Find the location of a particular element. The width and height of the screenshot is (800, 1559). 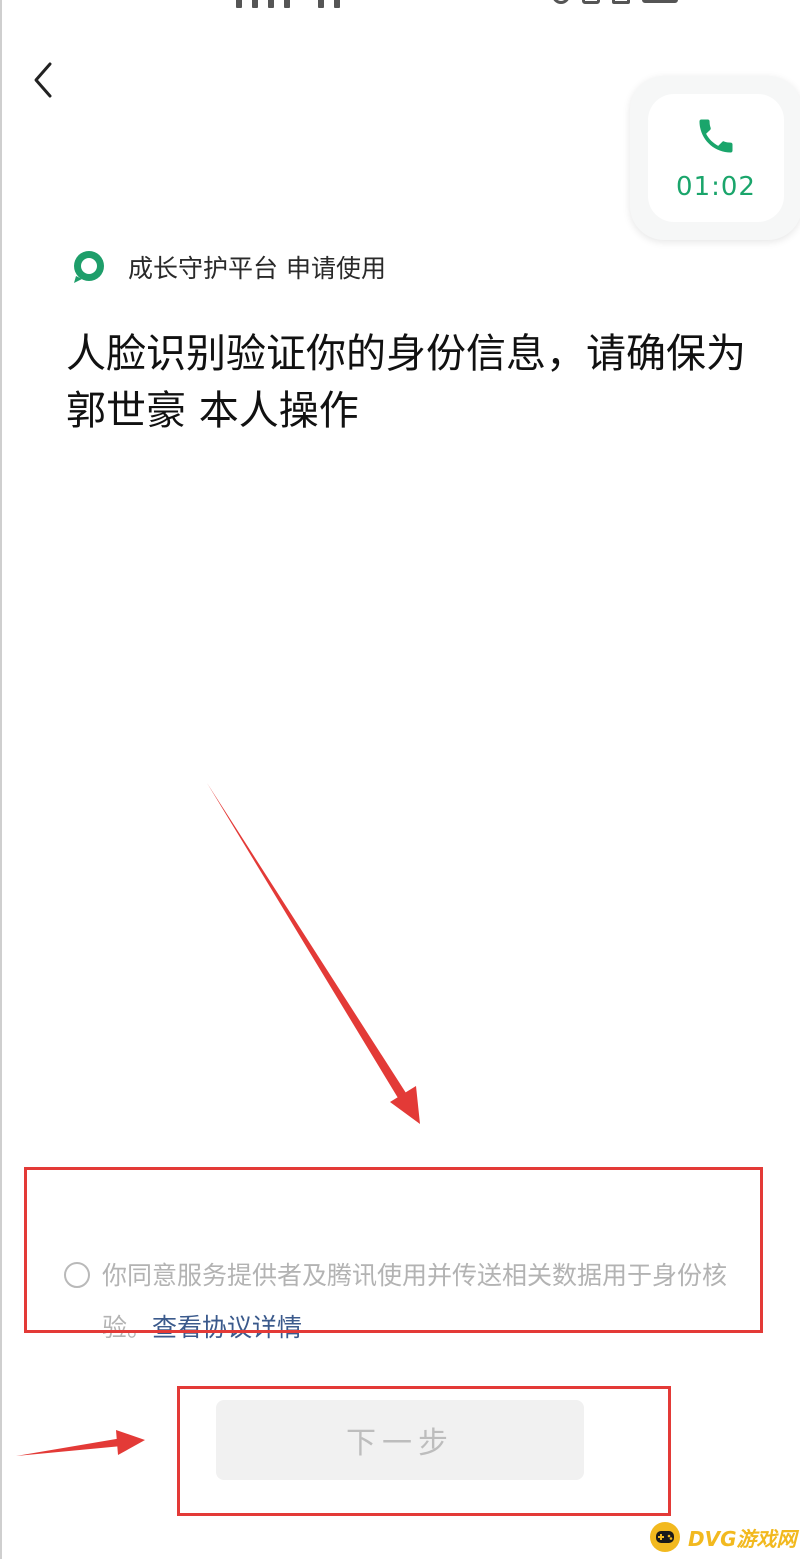

signal-indicators is located at coordinates (288, 4).